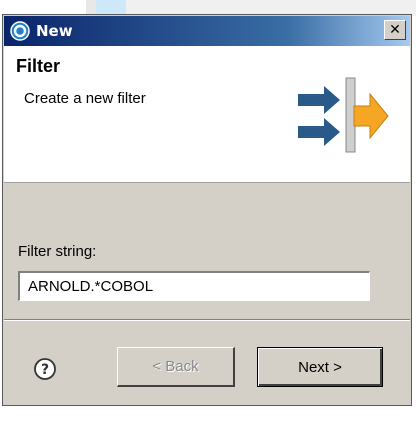 Image resolution: width=416 pixels, height=422 pixels. I want to click on title-bar: New ✕, so click(207, 31).